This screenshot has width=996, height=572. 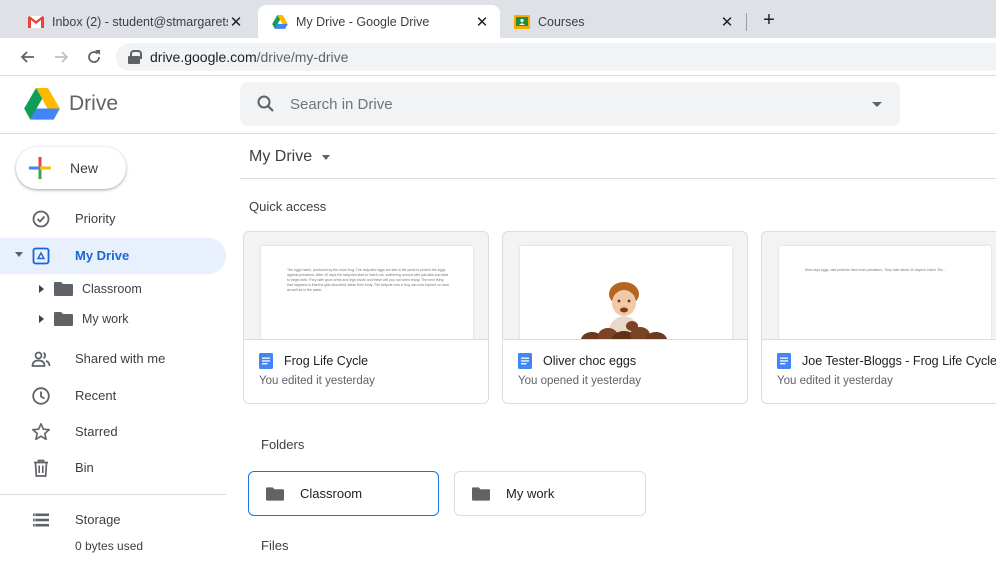 What do you see at coordinates (84, 467) in the screenshot?
I see `sidebar-item-label: Bin` at bounding box center [84, 467].